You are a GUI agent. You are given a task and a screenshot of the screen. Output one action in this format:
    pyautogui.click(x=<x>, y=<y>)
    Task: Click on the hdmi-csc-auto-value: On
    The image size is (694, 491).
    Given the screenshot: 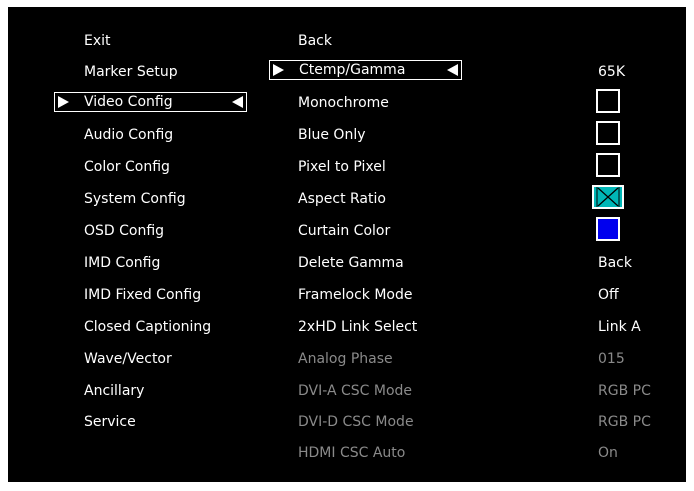 What is the action you would take?
    pyautogui.click(x=608, y=453)
    